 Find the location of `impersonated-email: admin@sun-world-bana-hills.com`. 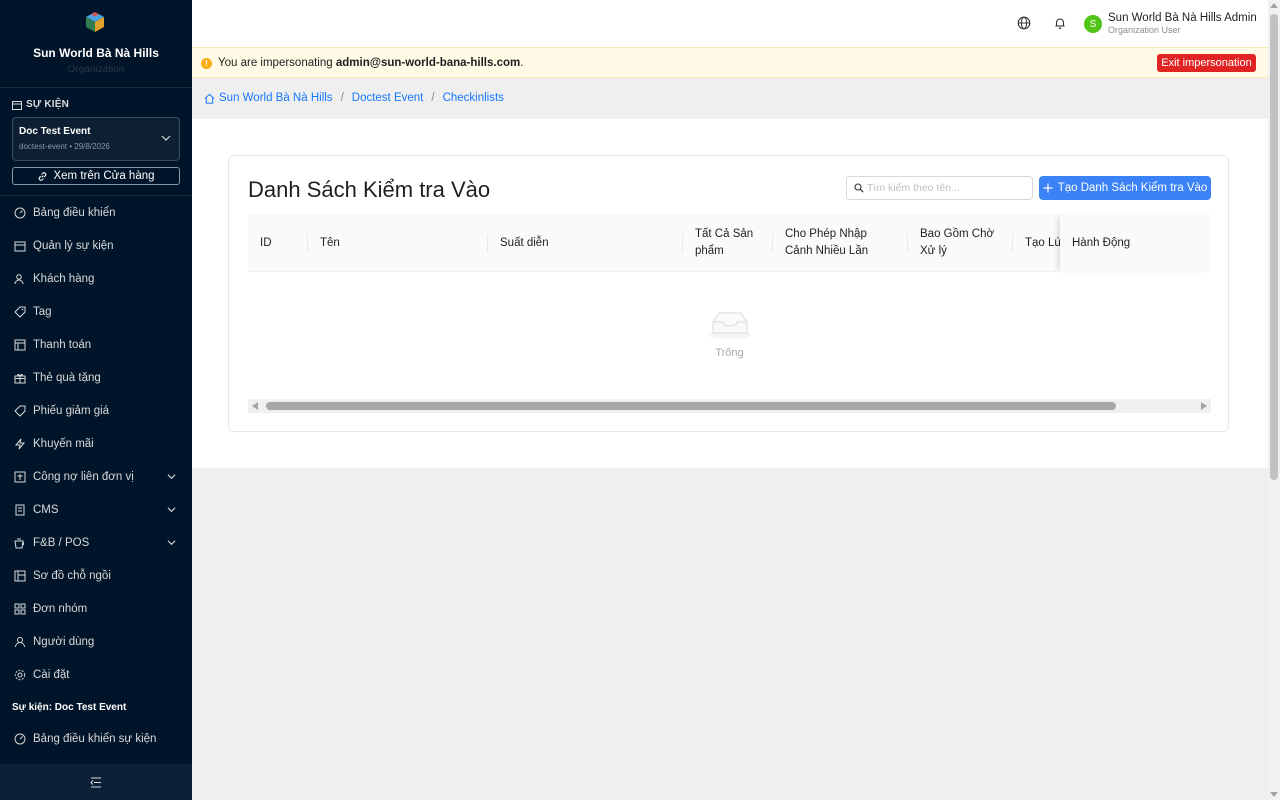

impersonated-email: admin@sun-world-bana-hills.com is located at coordinates (428, 63).